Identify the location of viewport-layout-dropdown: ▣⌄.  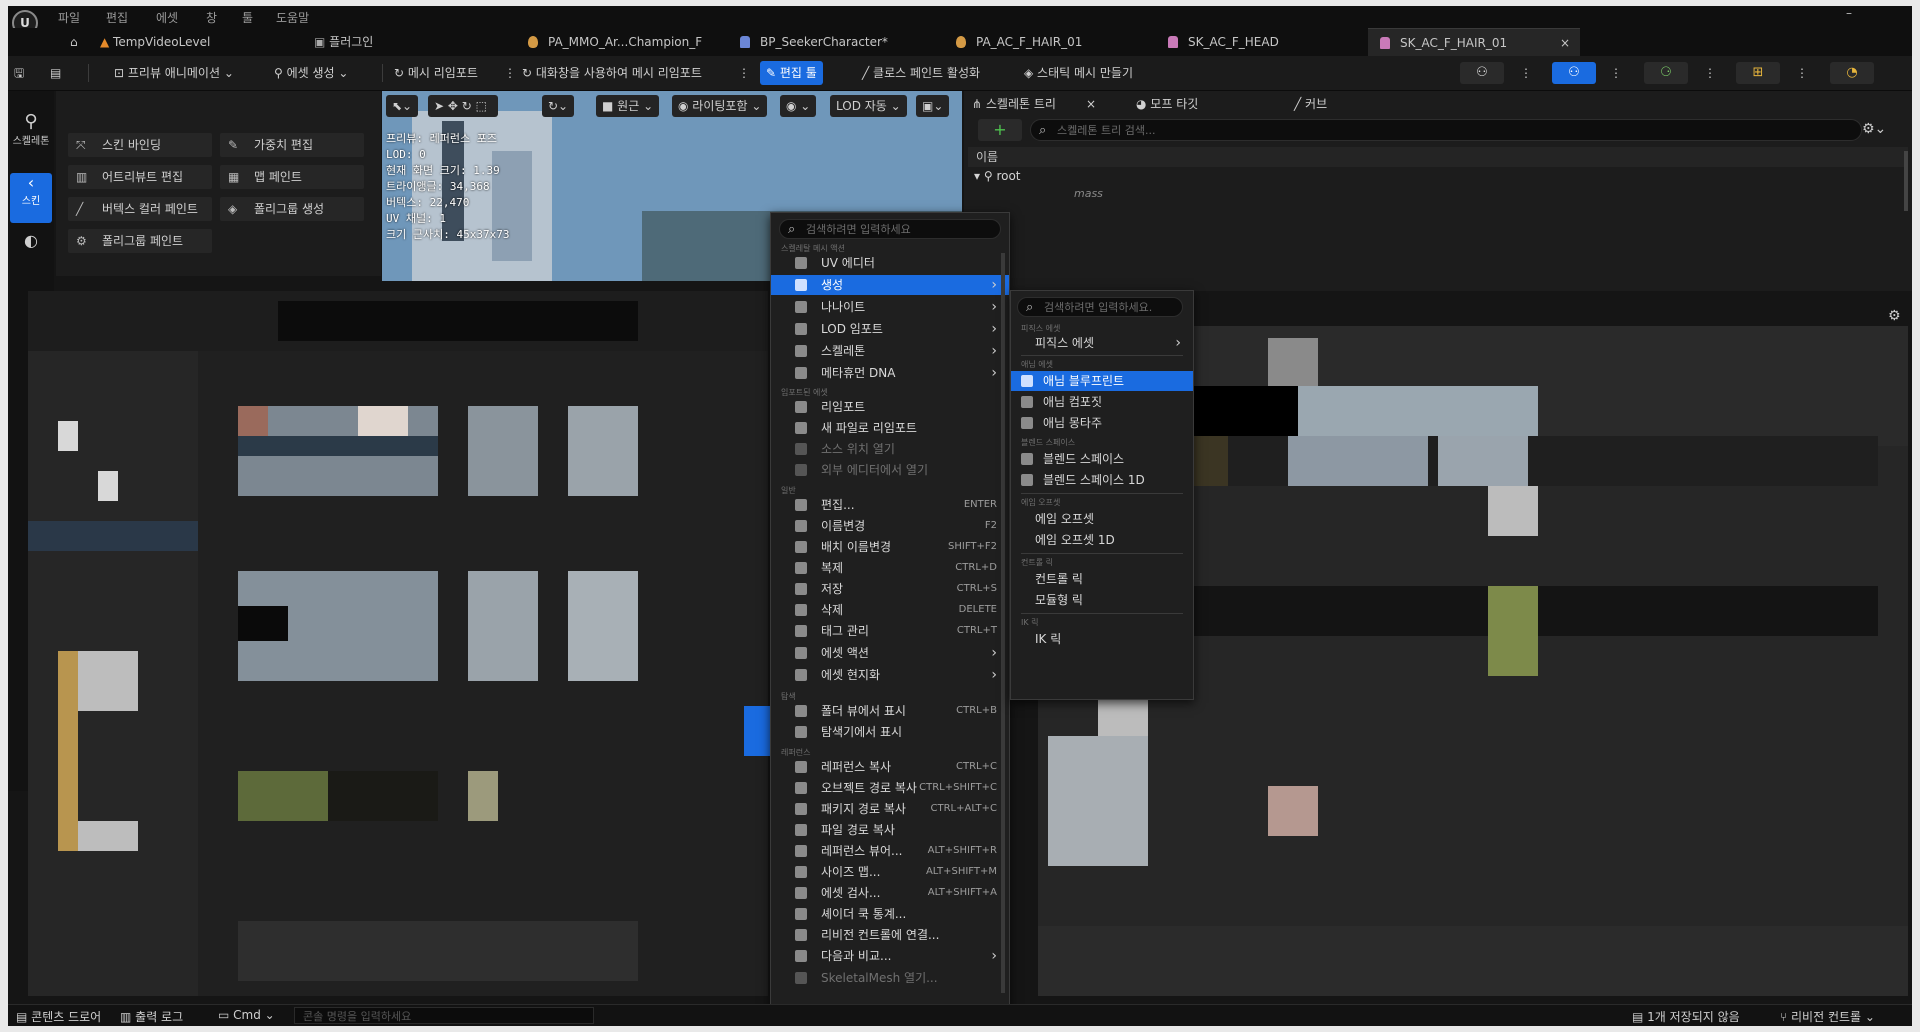
(933, 106).